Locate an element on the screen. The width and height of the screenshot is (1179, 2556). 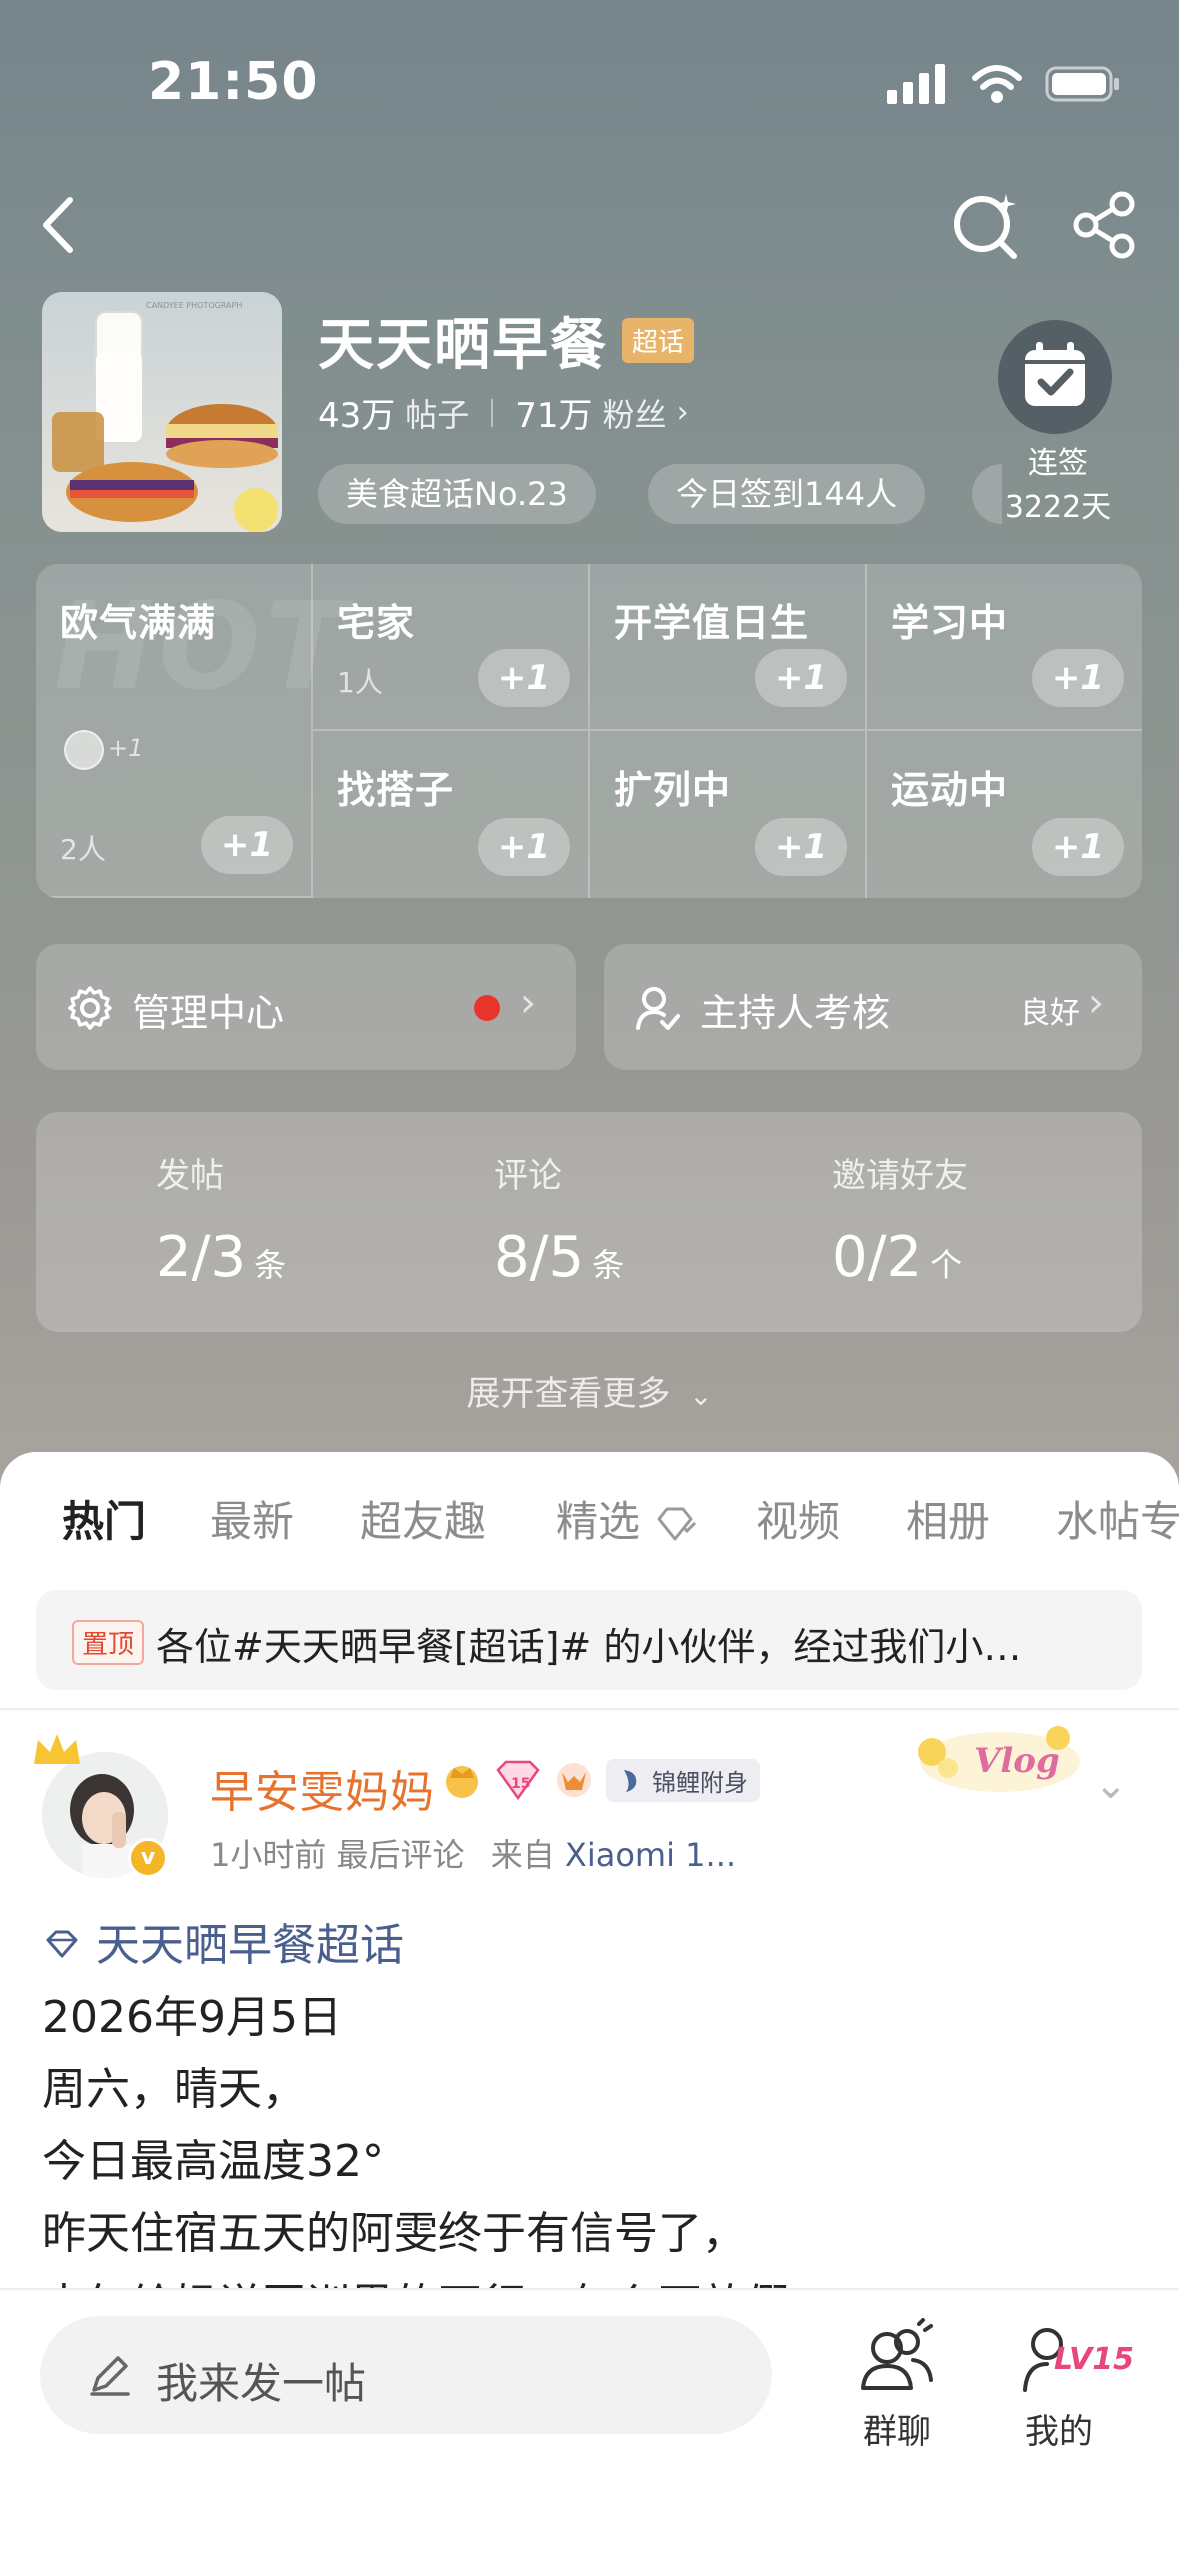
compose-post-input: 我来发一帖 is located at coordinates (406, 2375).